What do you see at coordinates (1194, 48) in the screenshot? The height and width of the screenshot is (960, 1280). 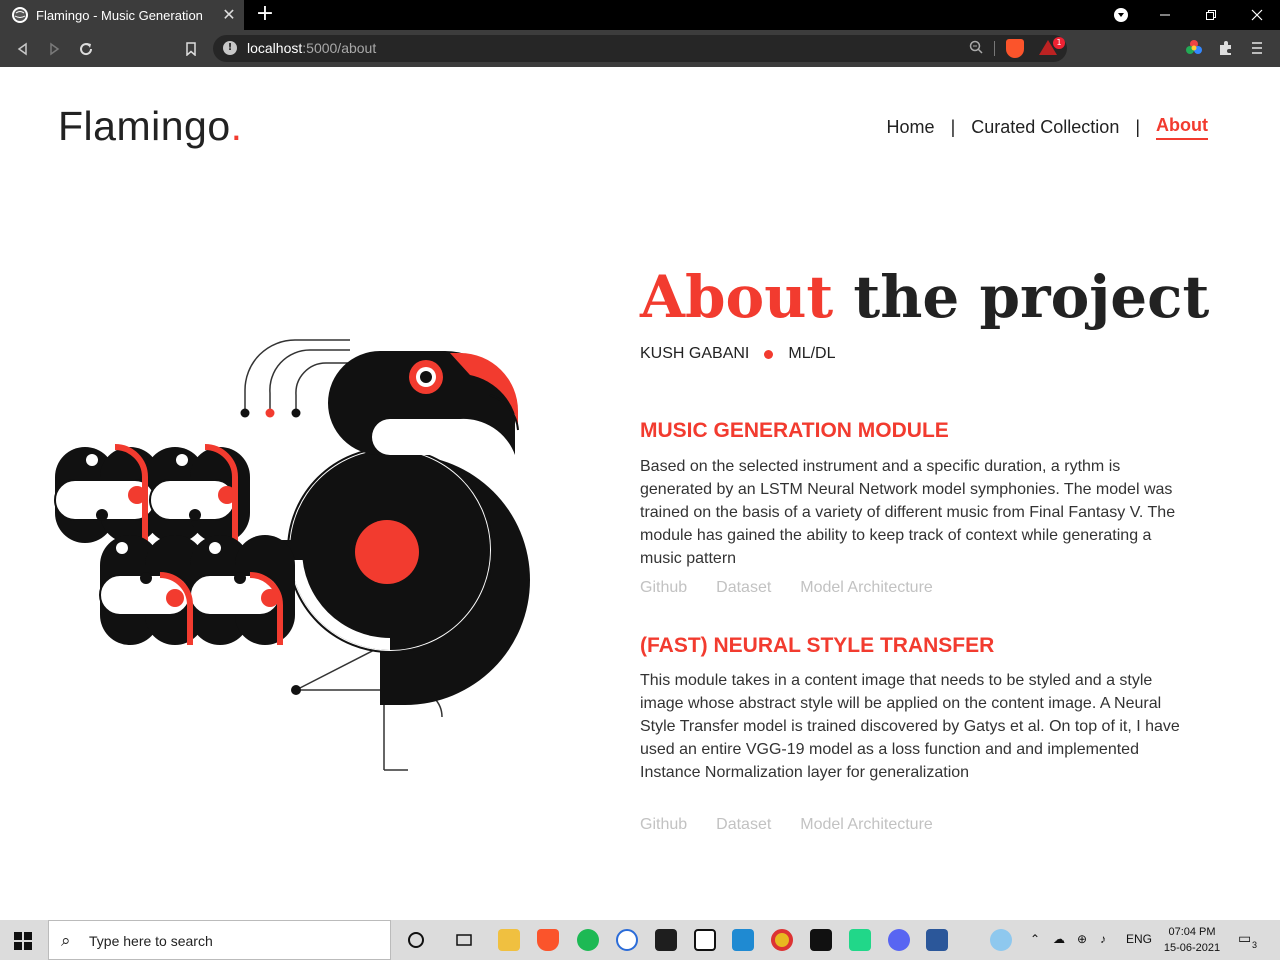 I see `color-extension-icon` at bounding box center [1194, 48].